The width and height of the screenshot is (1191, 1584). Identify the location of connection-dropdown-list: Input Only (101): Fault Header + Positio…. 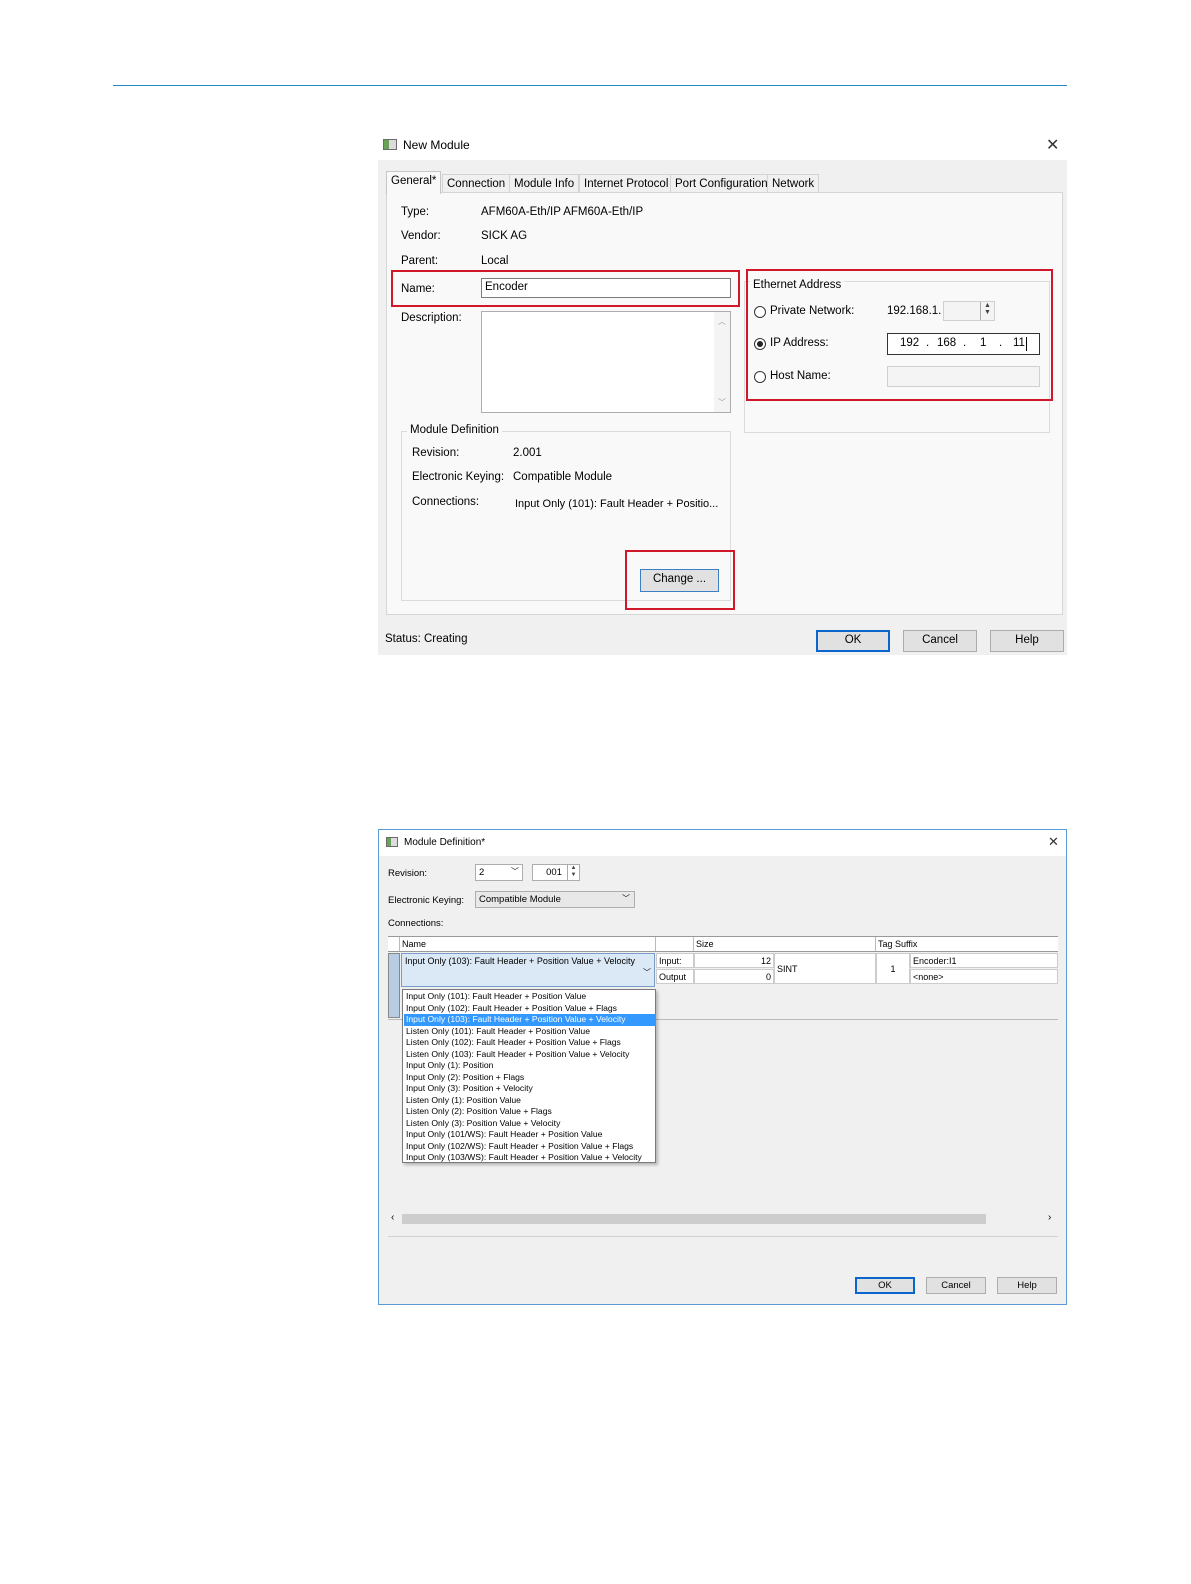
(529, 1076).